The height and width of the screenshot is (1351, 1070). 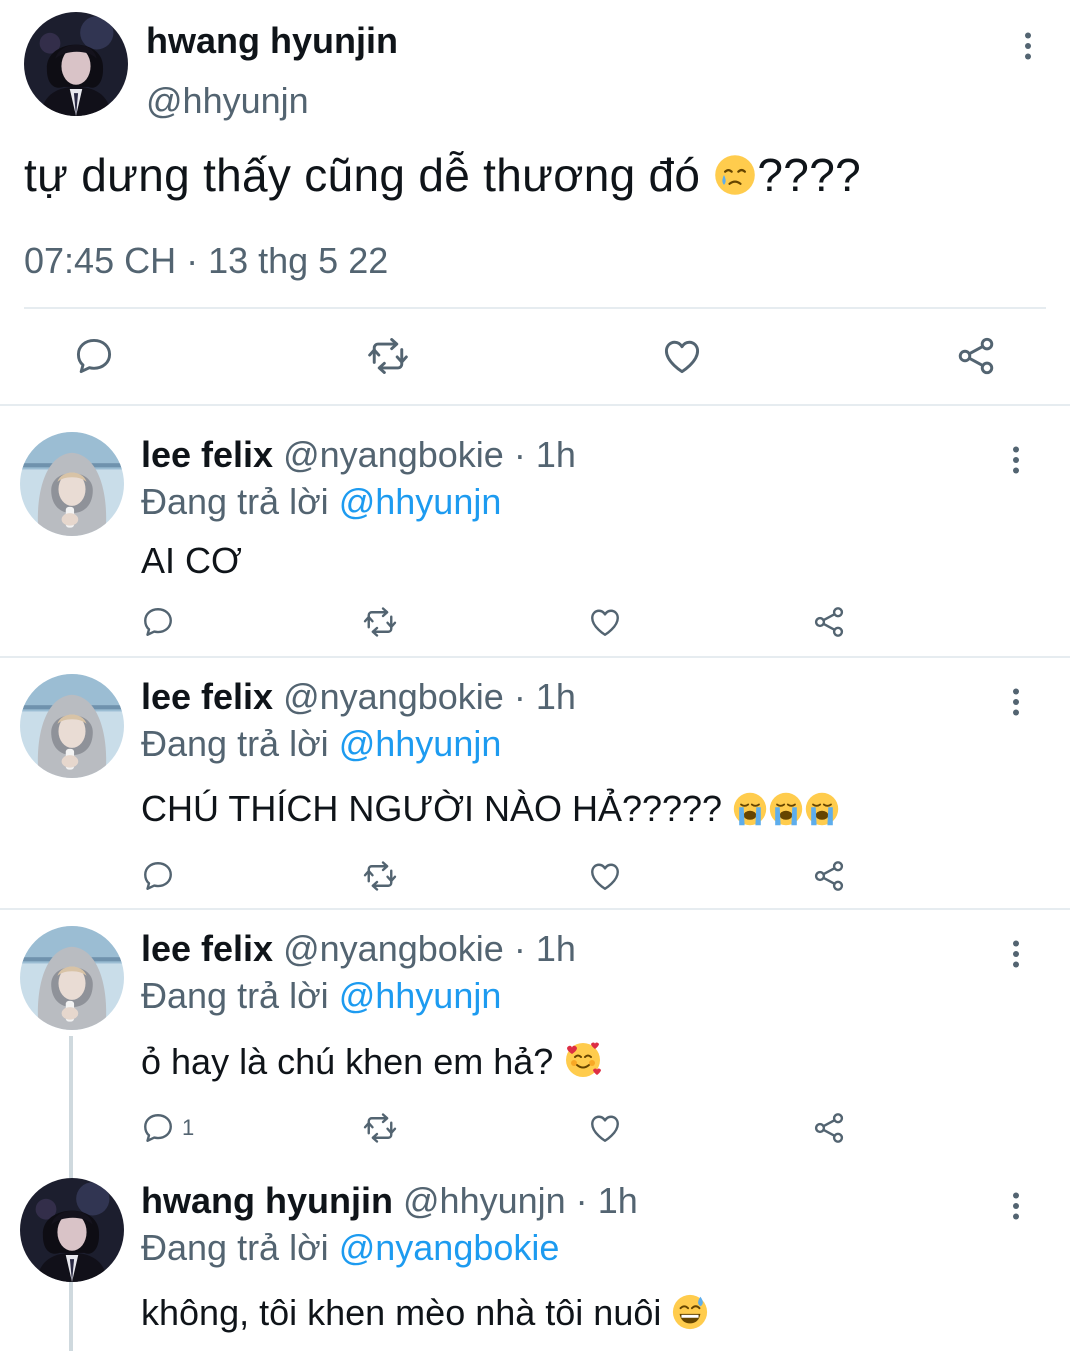 What do you see at coordinates (362, 175) in the screenshot?
I see `tweet-text-body: tự dưng thấy cũng dễ thương đó` at bounding box center [362, 175].